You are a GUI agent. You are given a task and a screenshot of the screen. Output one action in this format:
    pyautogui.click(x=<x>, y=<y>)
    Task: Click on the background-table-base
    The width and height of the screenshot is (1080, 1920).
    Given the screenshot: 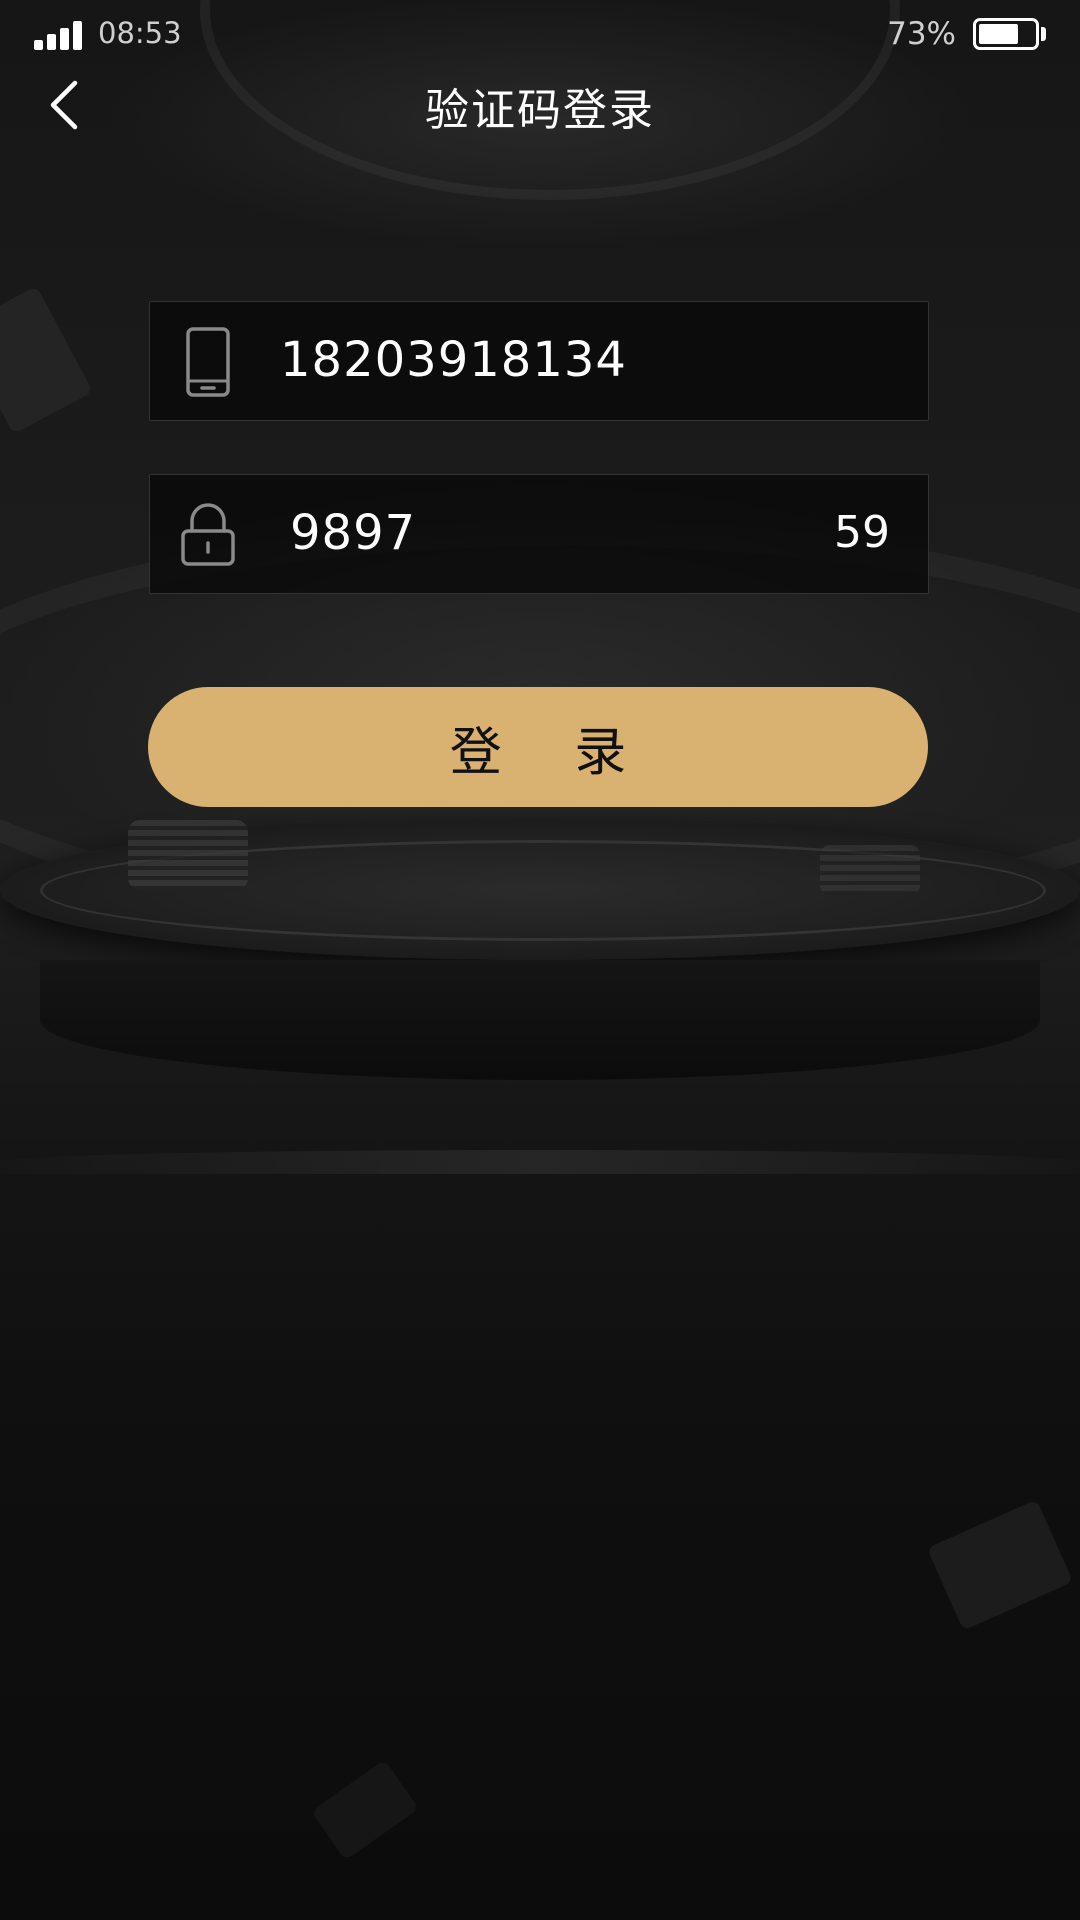 What is the action you would take?
    pyautogui.click(x=540, y=1020)
    